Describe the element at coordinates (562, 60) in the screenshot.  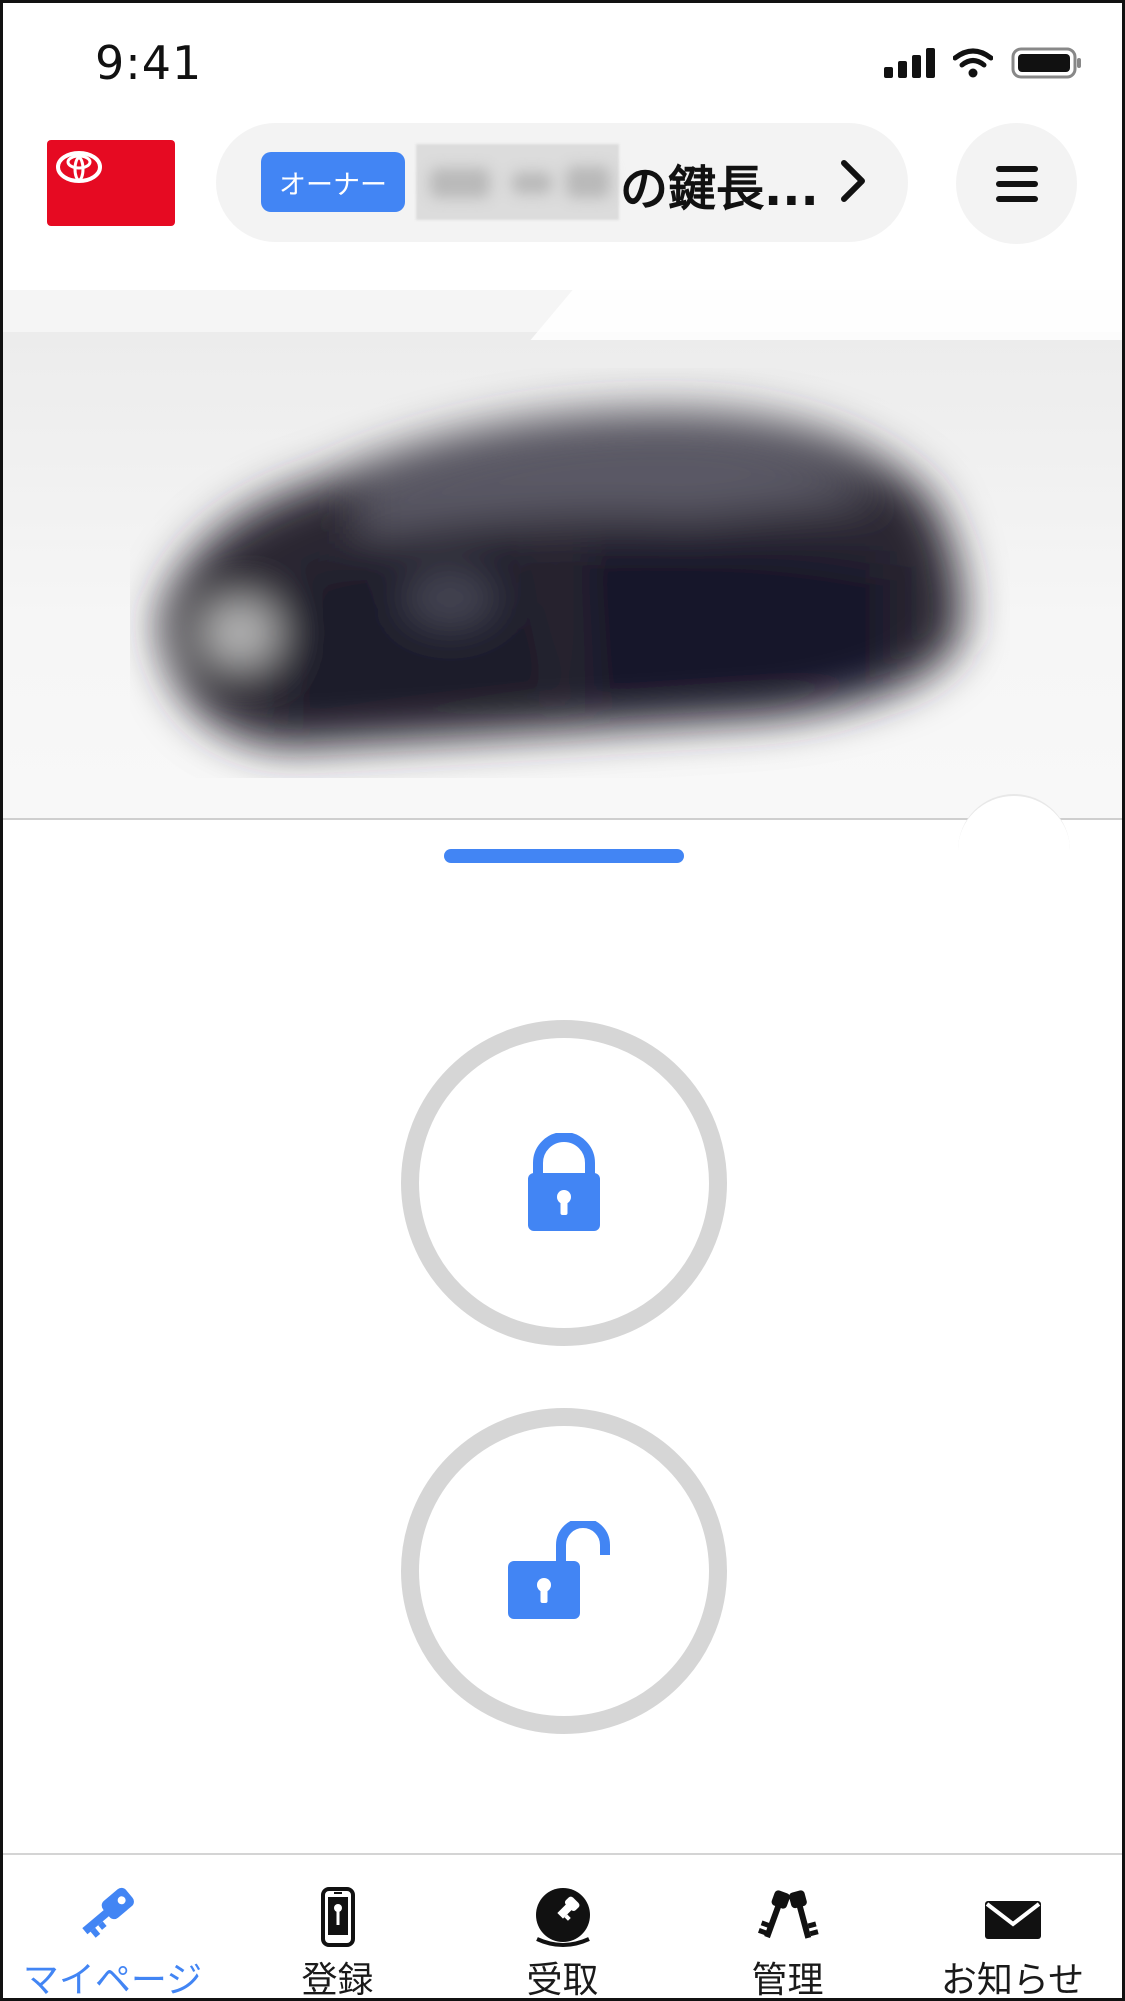
I see `status-bar: 9:41` at that location.